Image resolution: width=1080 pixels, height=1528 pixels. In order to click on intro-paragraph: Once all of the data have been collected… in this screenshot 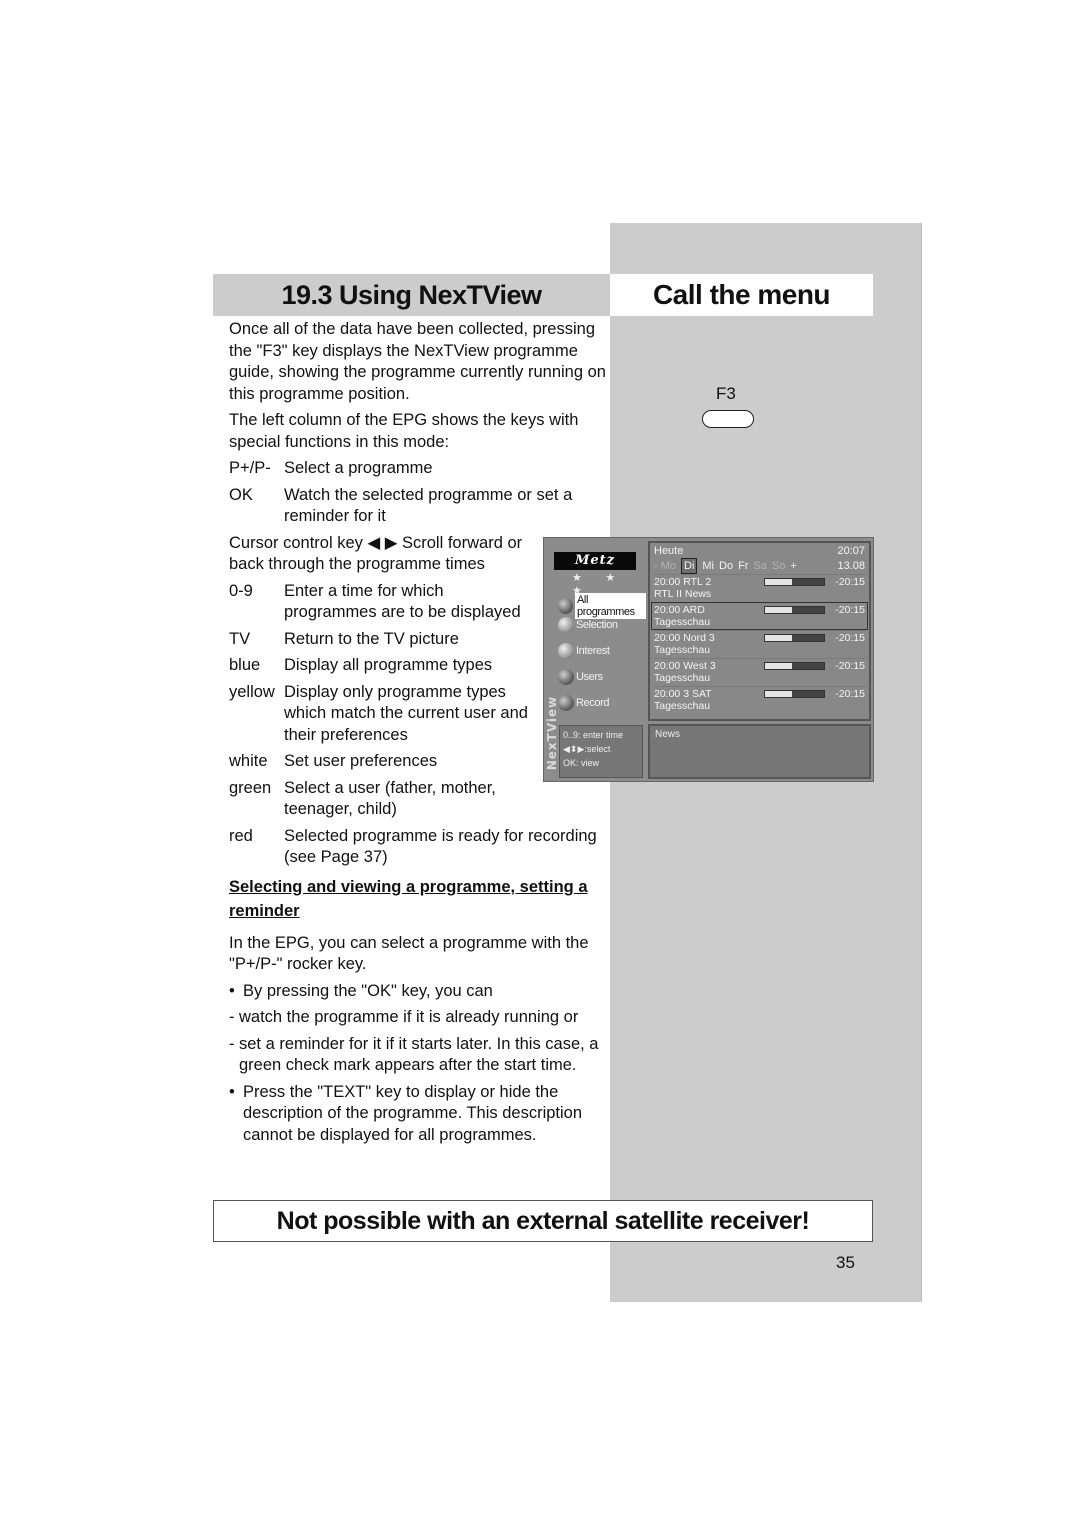, I will do `click(417, 361)`.